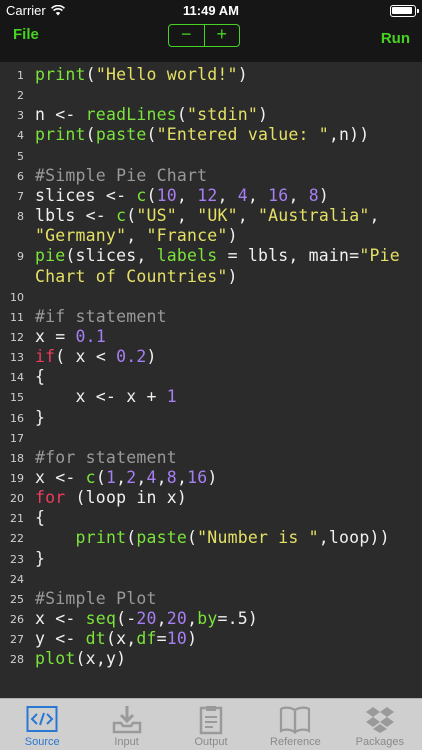 This screenshot has height=750, width=422. Describe the element at coordinates (111, 256) in the screenshot. I see `code-token: (slices,` at that location.